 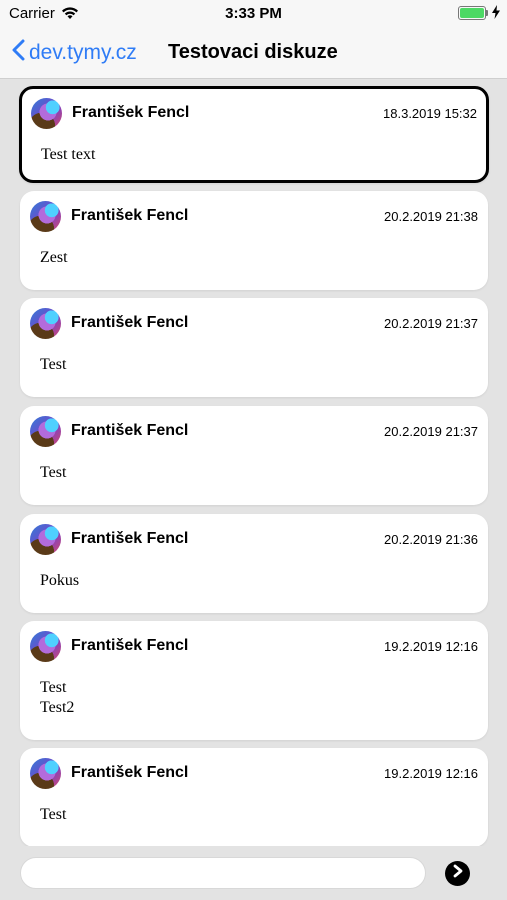 I want to click on message-input, so click(x=223, y=873).